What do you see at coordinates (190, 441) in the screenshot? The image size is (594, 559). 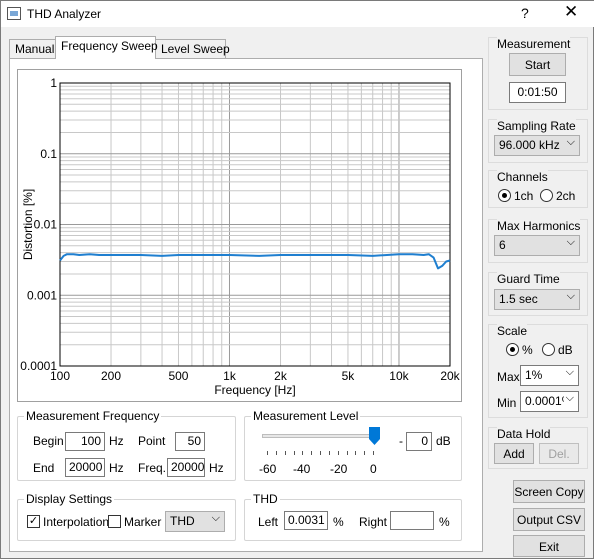 I see `point-input: 50` at bounding box center [190, 441].